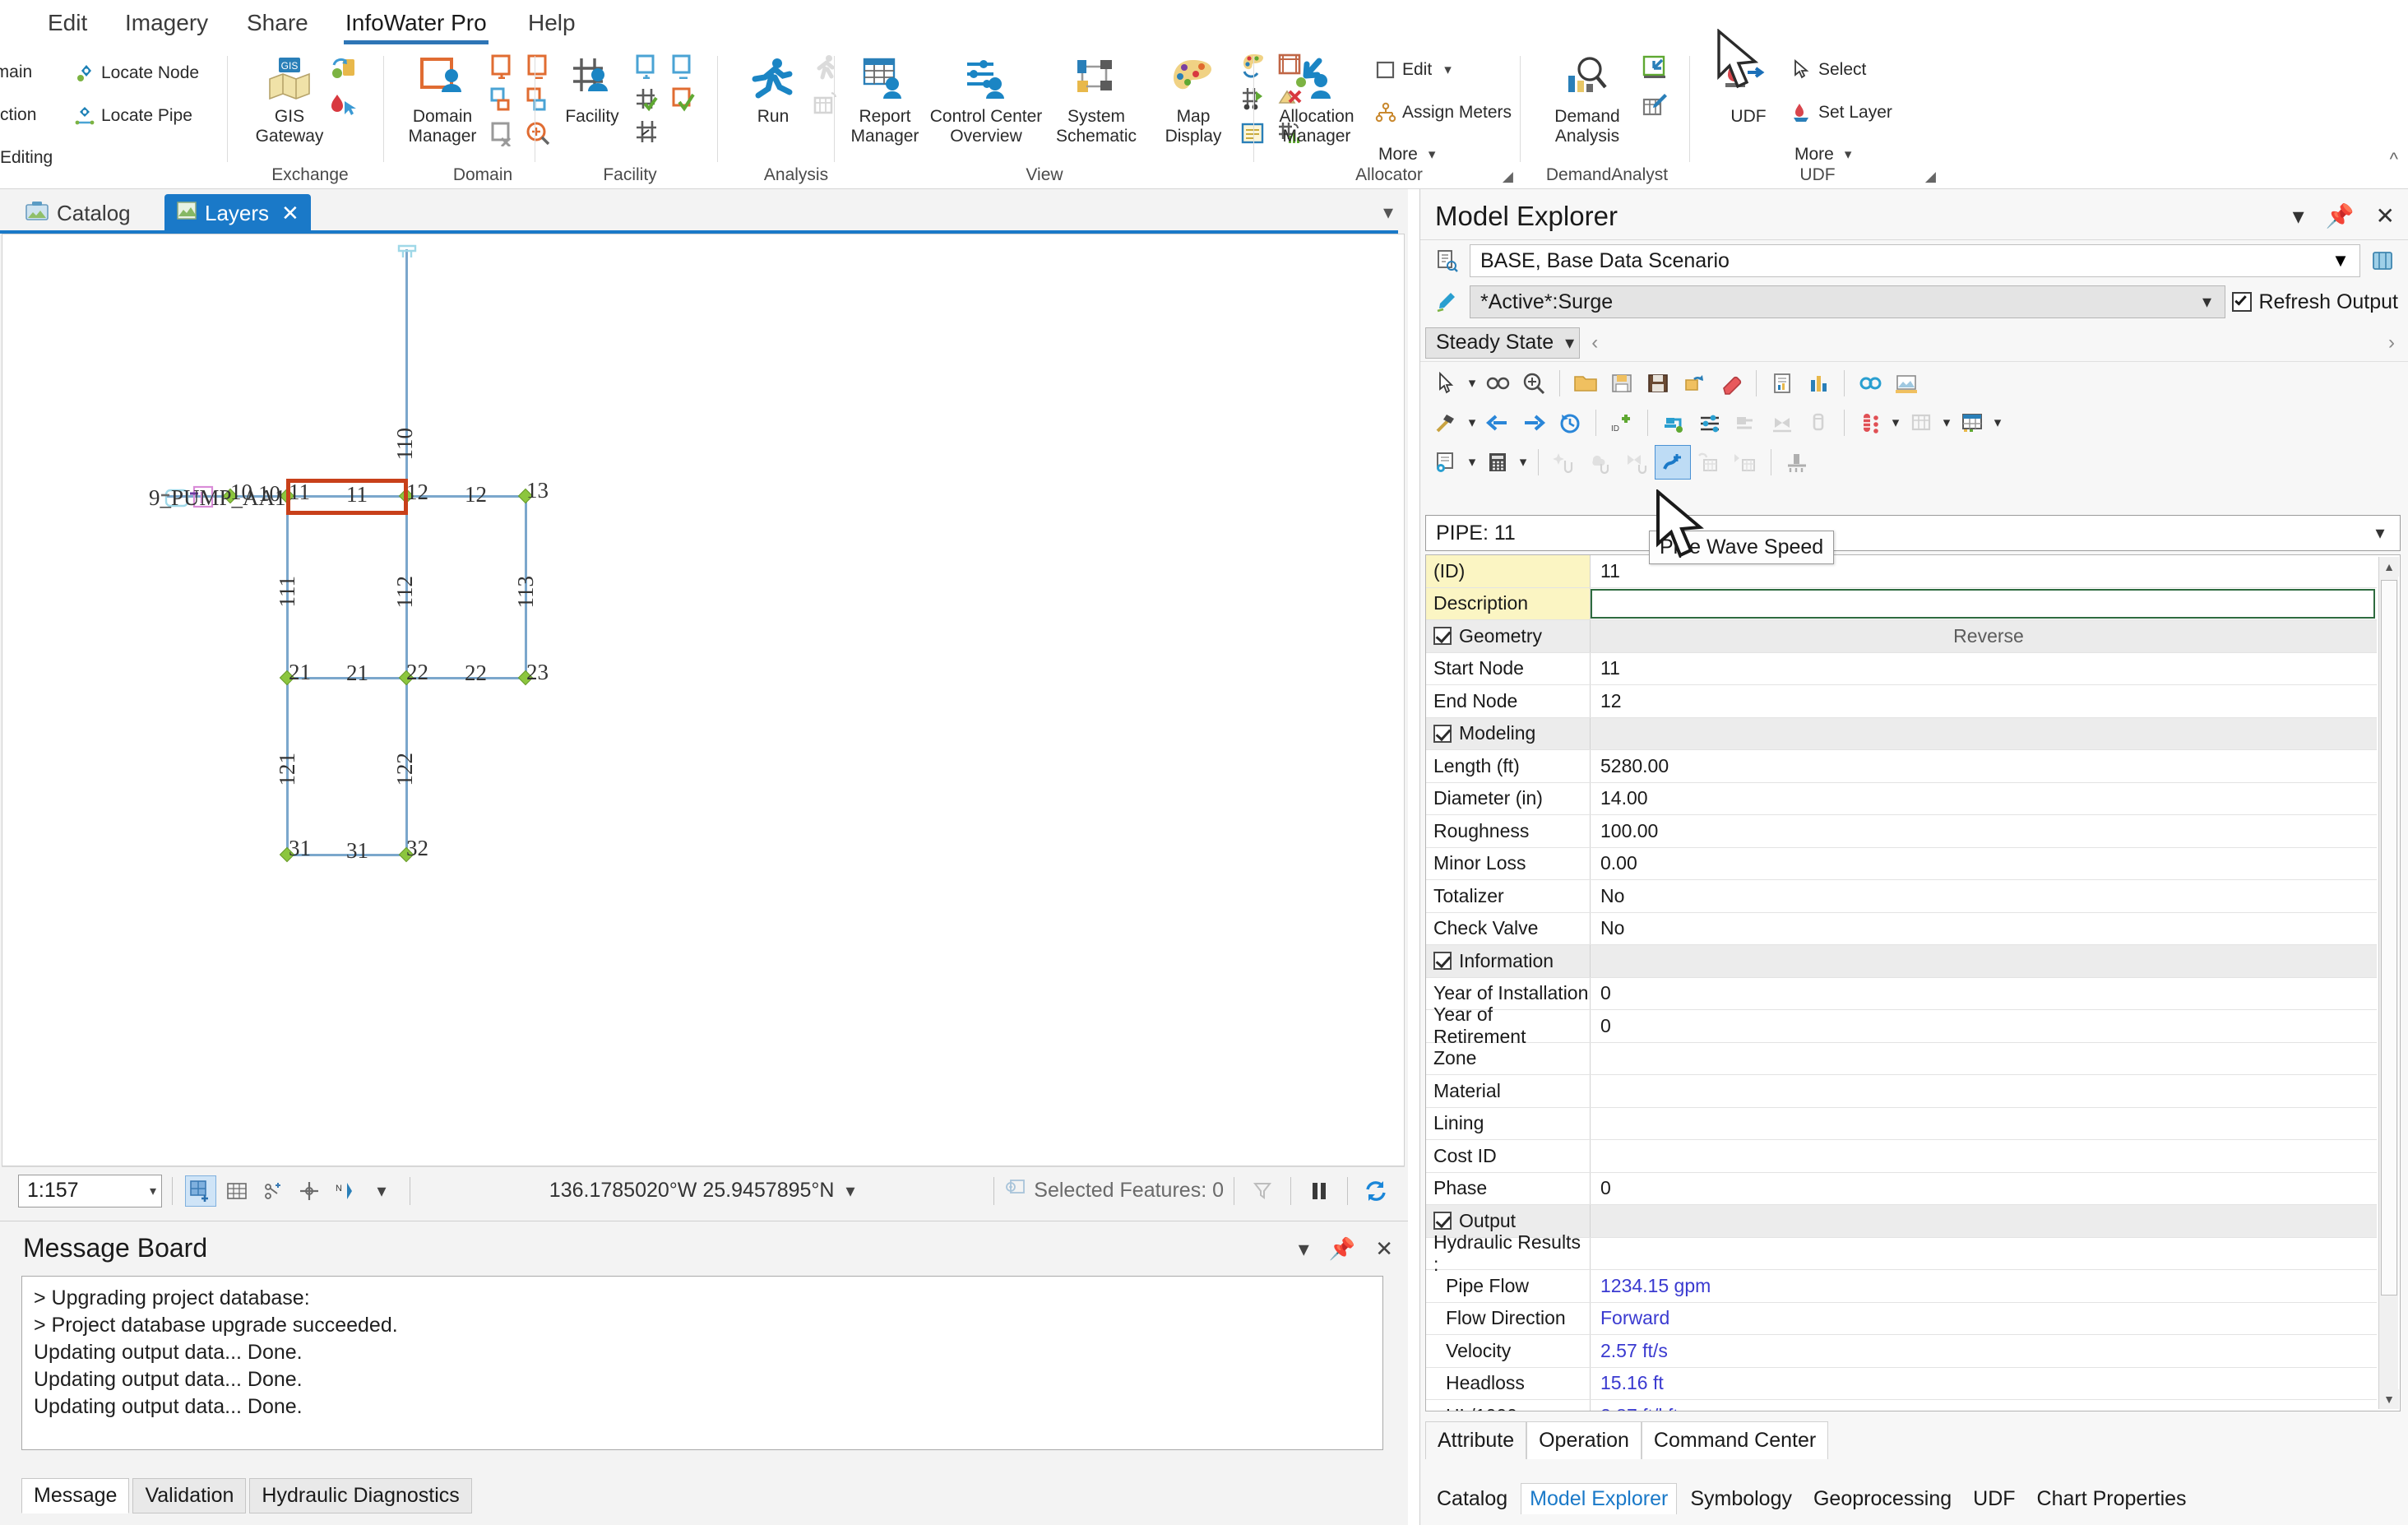 Image resolution: width=2408 pixels, height=1525 pixels. I want to click on attribute-value: 2.57 ft/s, so click(1984, 1351).